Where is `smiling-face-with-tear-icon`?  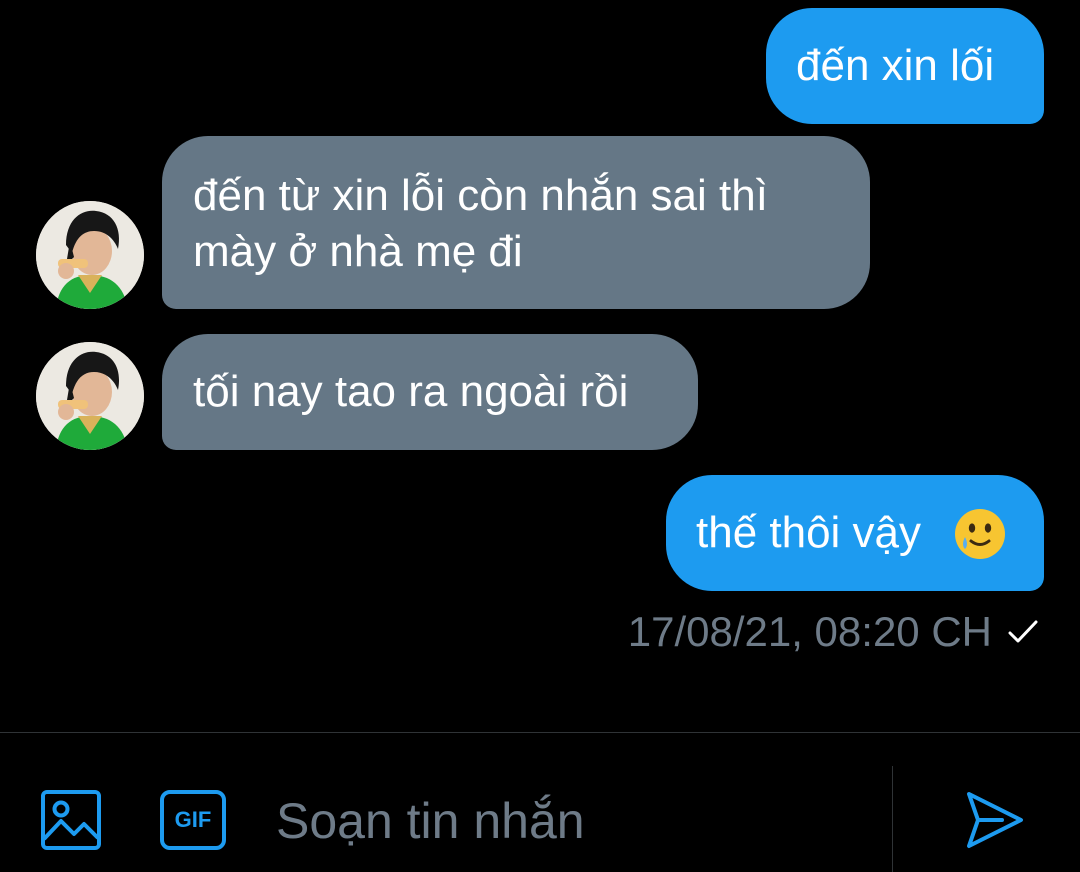
smiling-face-with-tear-icon is located at coordinates (980, 534).